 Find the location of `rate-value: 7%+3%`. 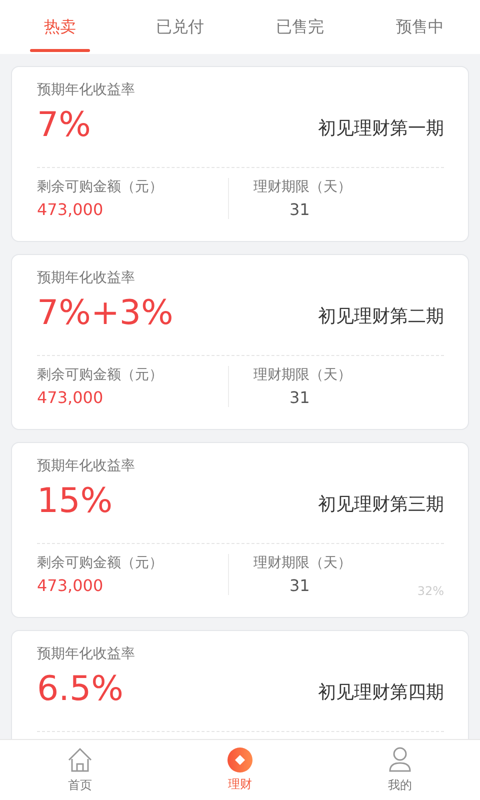

rate-value: 7%+3% is located at coordinates (105, 313).